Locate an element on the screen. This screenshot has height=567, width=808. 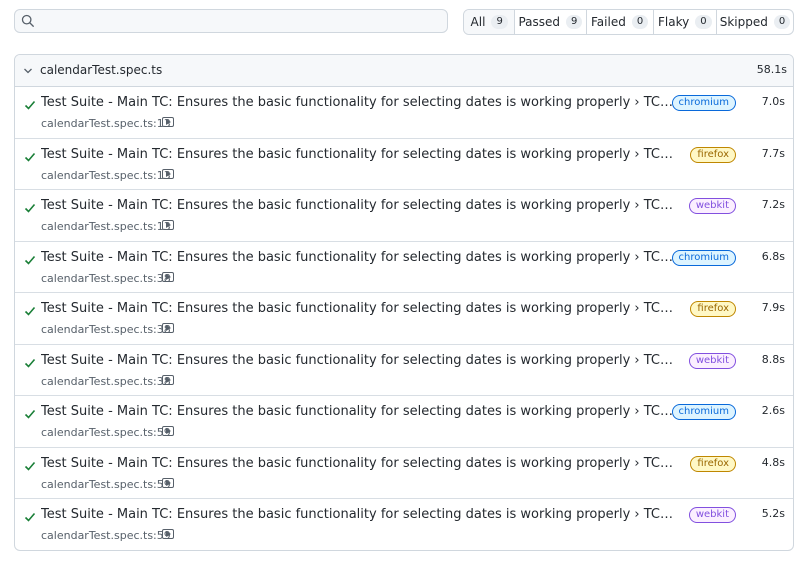
test-duration: 8.8s is located at coordinates (773, 359).